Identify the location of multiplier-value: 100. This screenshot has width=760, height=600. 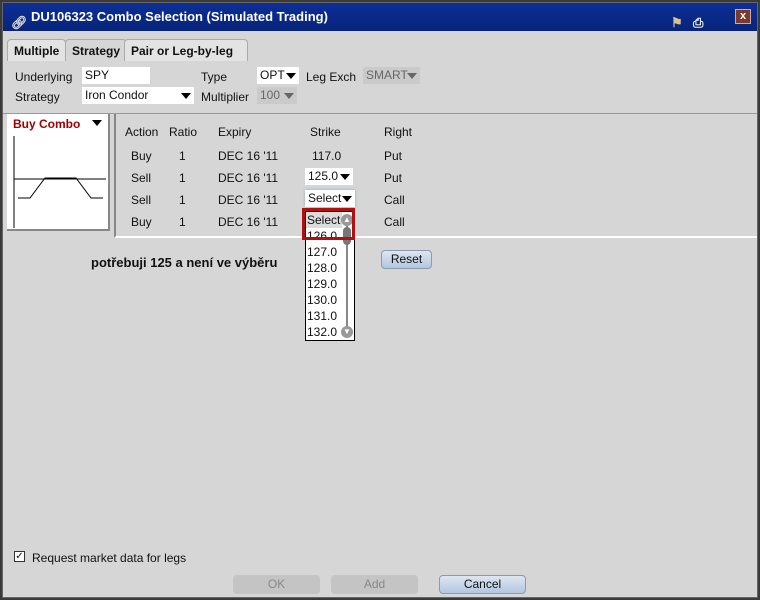
(270, 95).